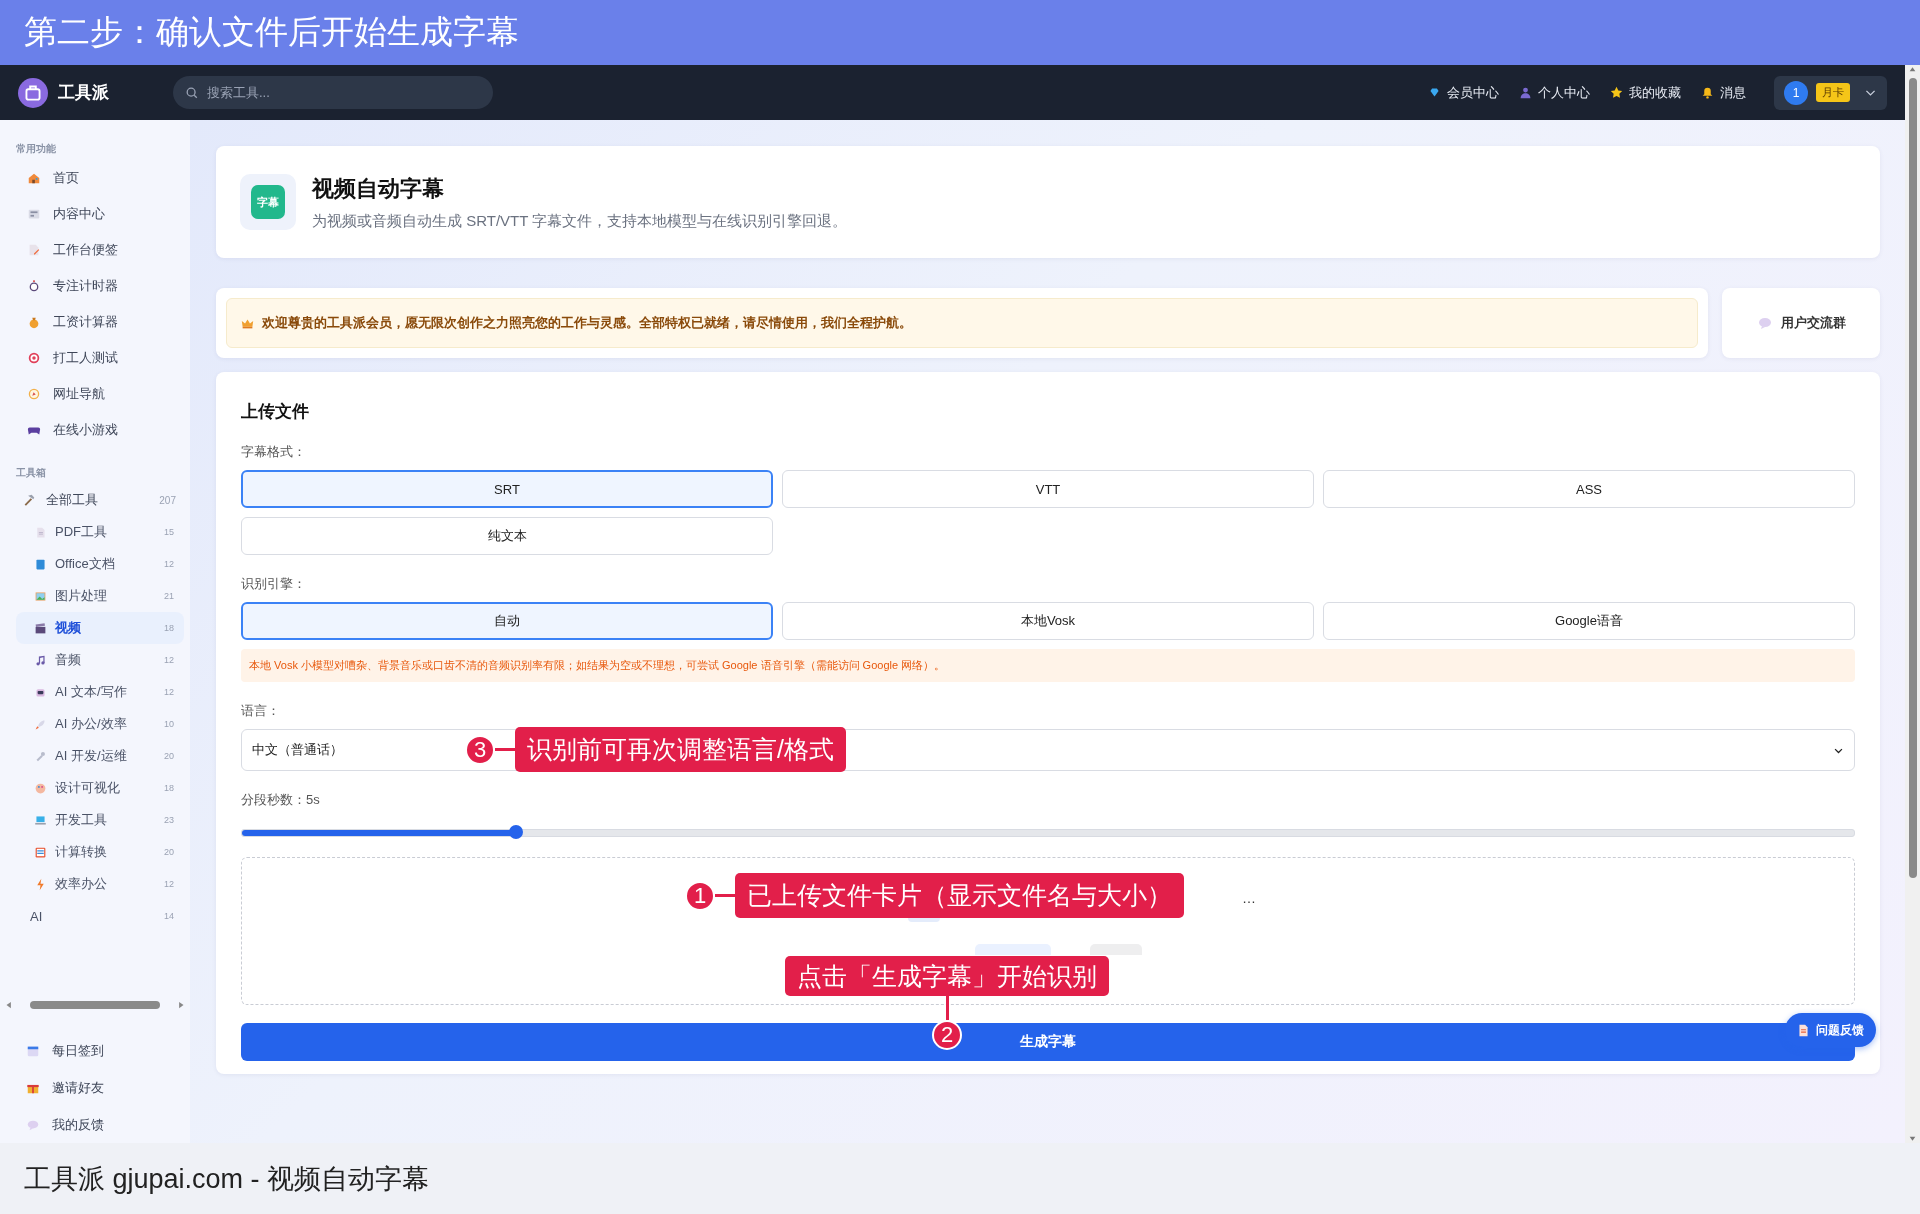 The image size is (1920, 1214). What do you see at coordinates (40, 788) in the screenshot?
I see `palette-icon` at bounding box center [40, 788].